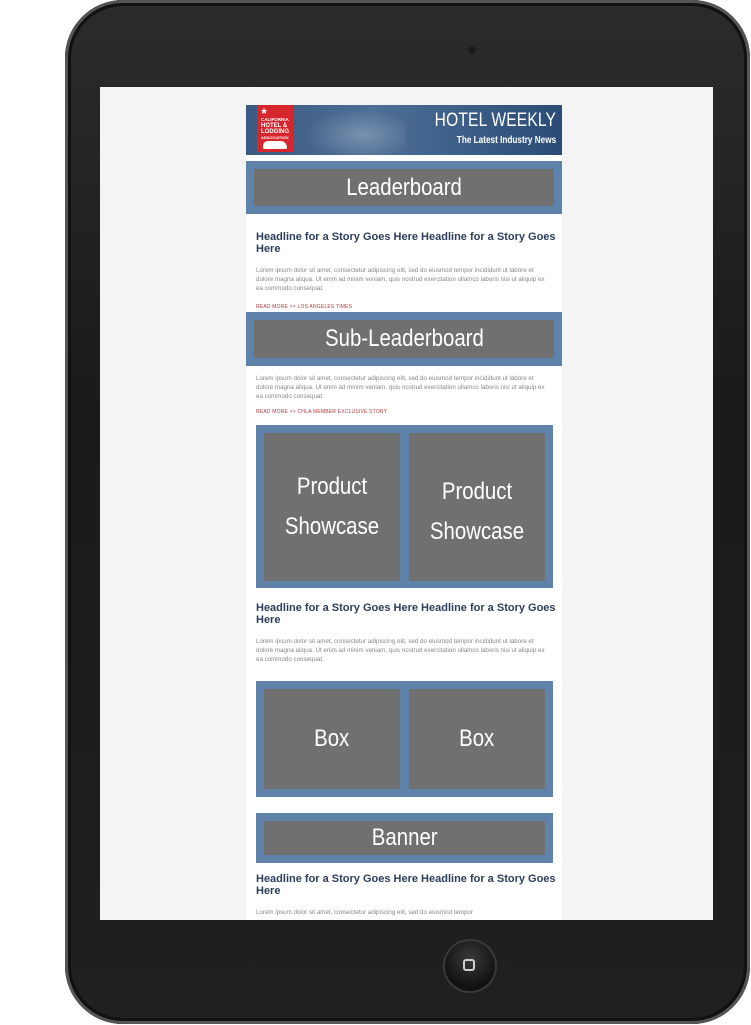  I want to click on leaderboard-ad: Leaderboard, so click(404, 187).